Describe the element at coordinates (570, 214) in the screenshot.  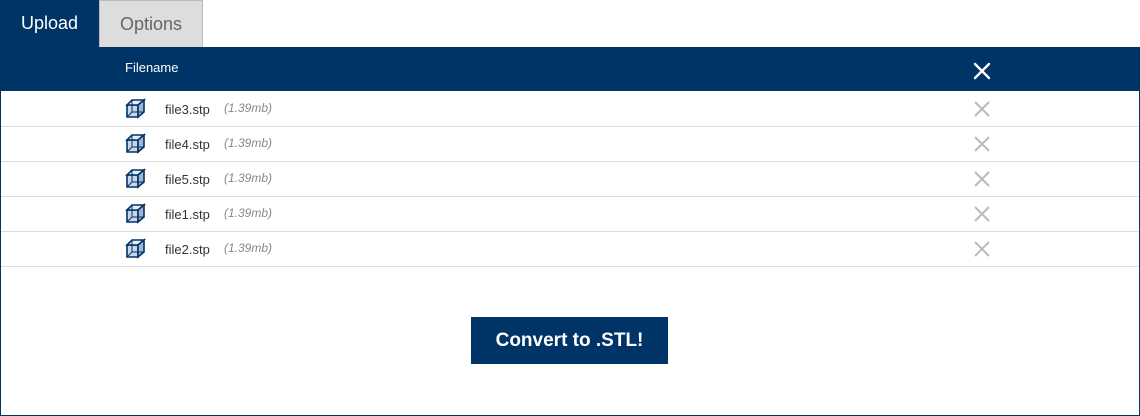
I see `file-row: file1.stp (1.39mb)` at that location.